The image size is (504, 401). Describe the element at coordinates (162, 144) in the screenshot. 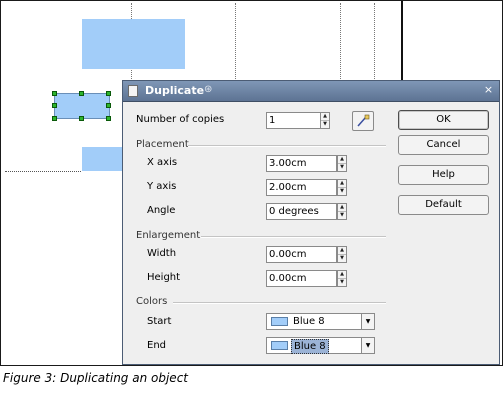

I see `placement-heading: Placement` at that location.